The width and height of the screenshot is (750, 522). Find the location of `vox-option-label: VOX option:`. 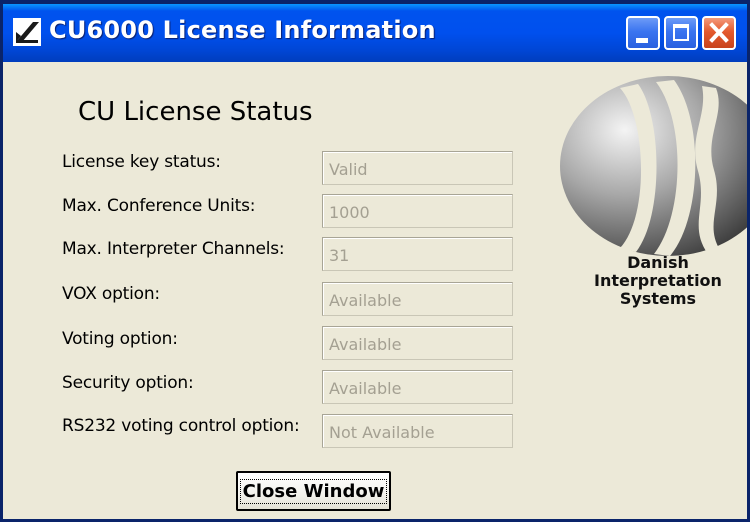

vox-option-label: VOX option: is located at coordinates (111, 294).